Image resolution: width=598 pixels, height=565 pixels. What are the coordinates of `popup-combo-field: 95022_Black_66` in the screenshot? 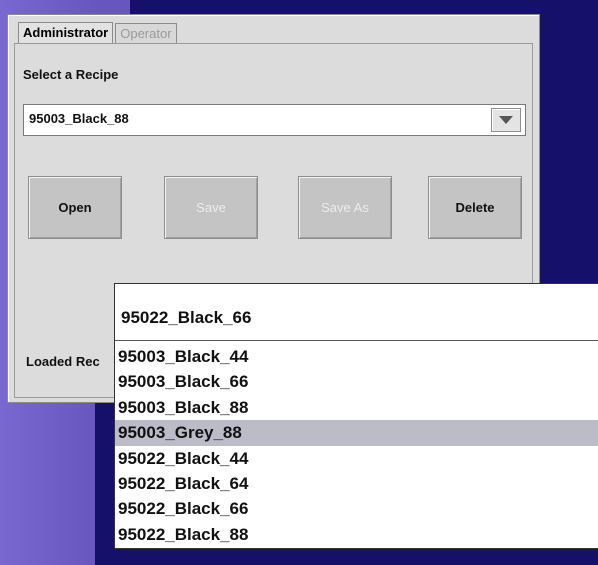 It's located at (356, 312).